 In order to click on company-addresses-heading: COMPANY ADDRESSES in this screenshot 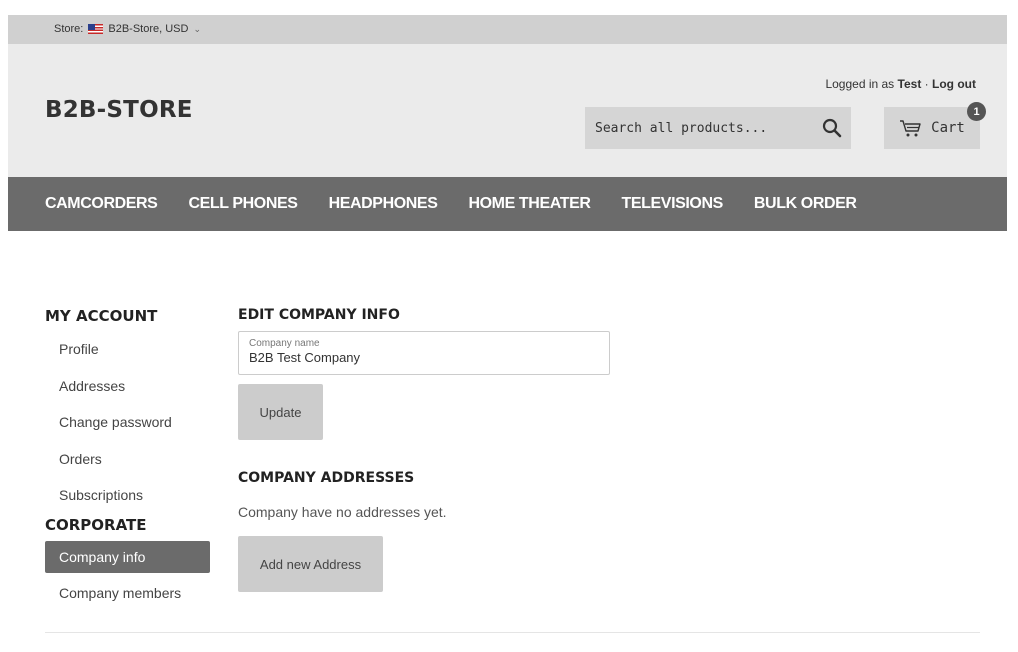, I will do `click(326, 478)`.